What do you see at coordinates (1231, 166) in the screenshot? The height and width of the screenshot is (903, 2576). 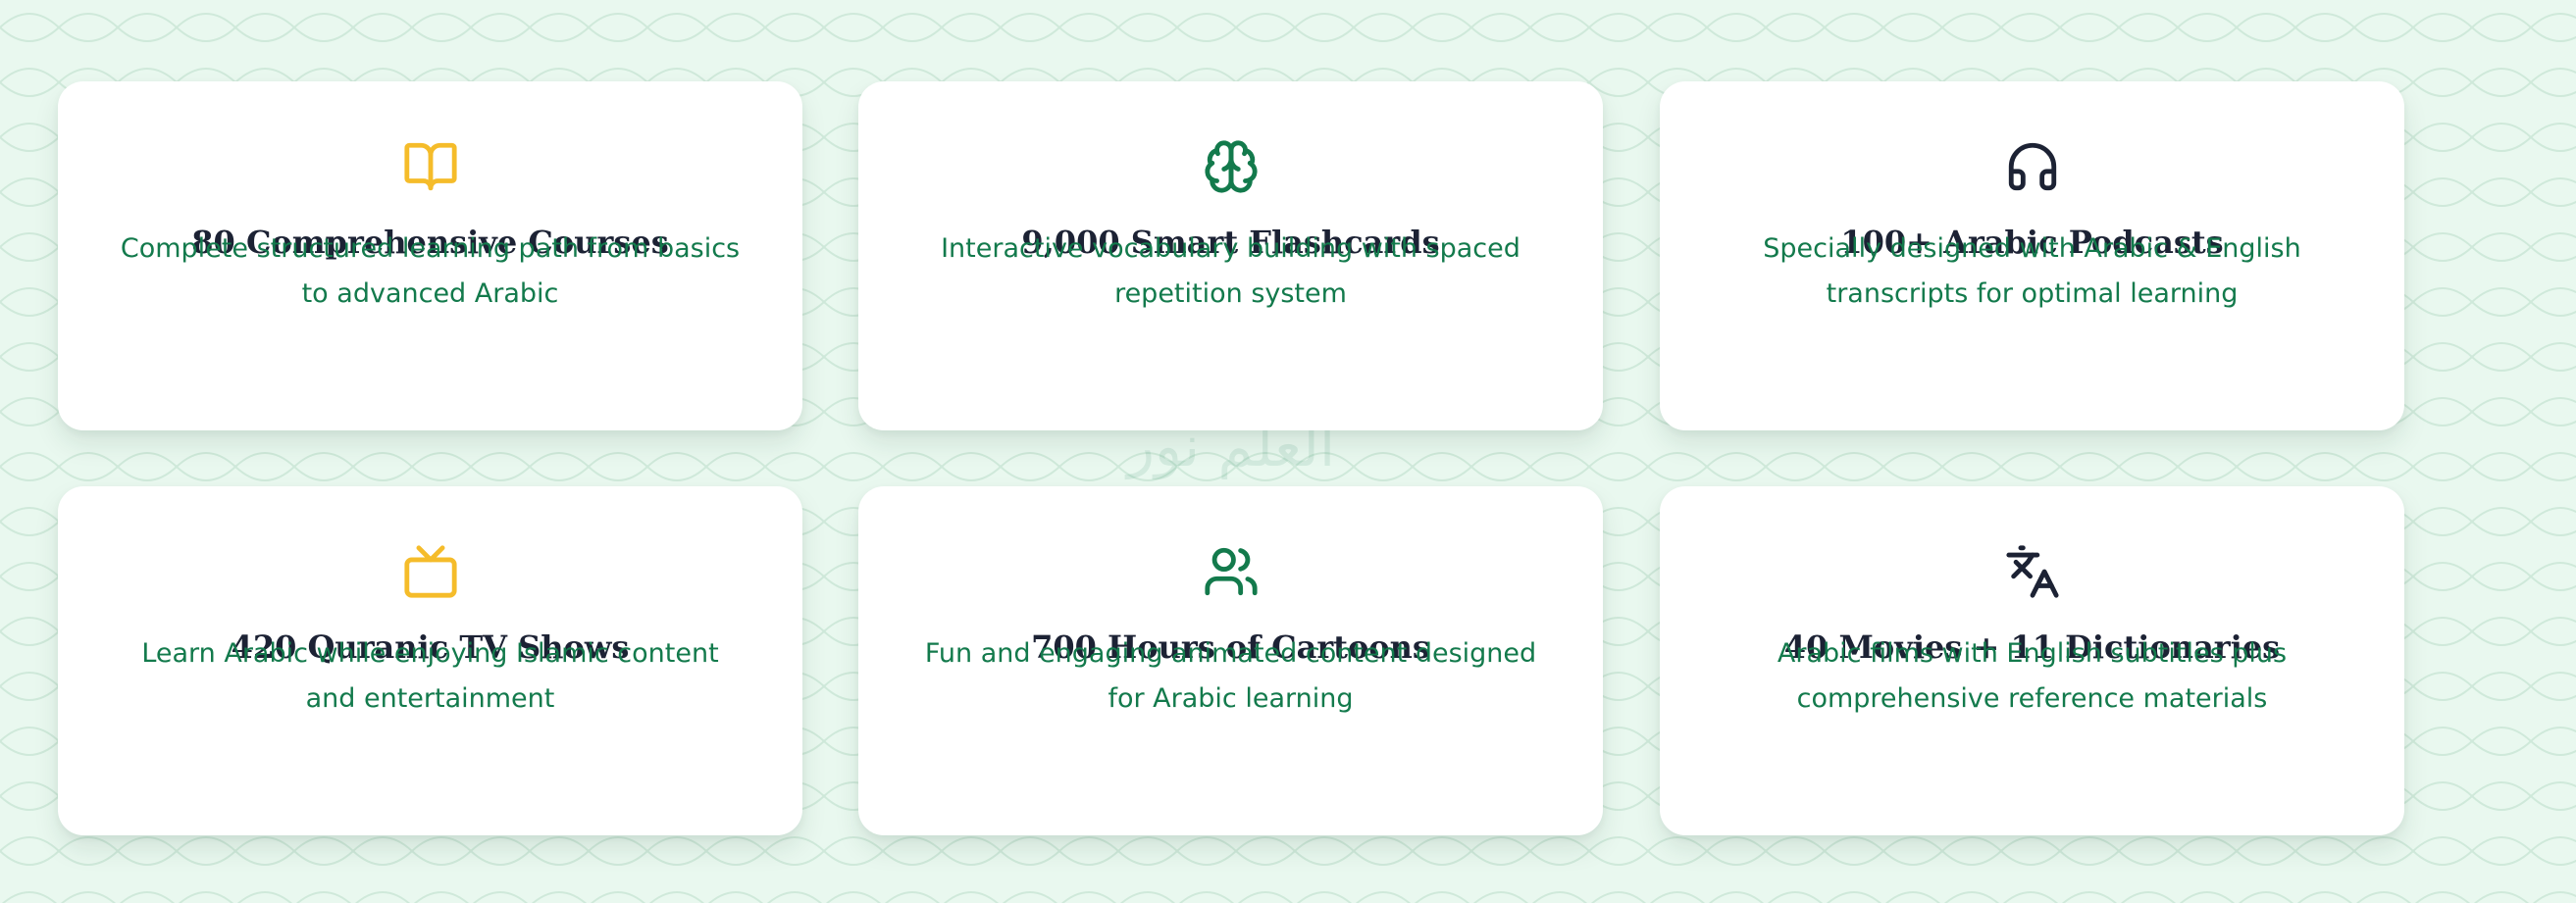 I see `brain-icon` at bounding box center [1231, 166].